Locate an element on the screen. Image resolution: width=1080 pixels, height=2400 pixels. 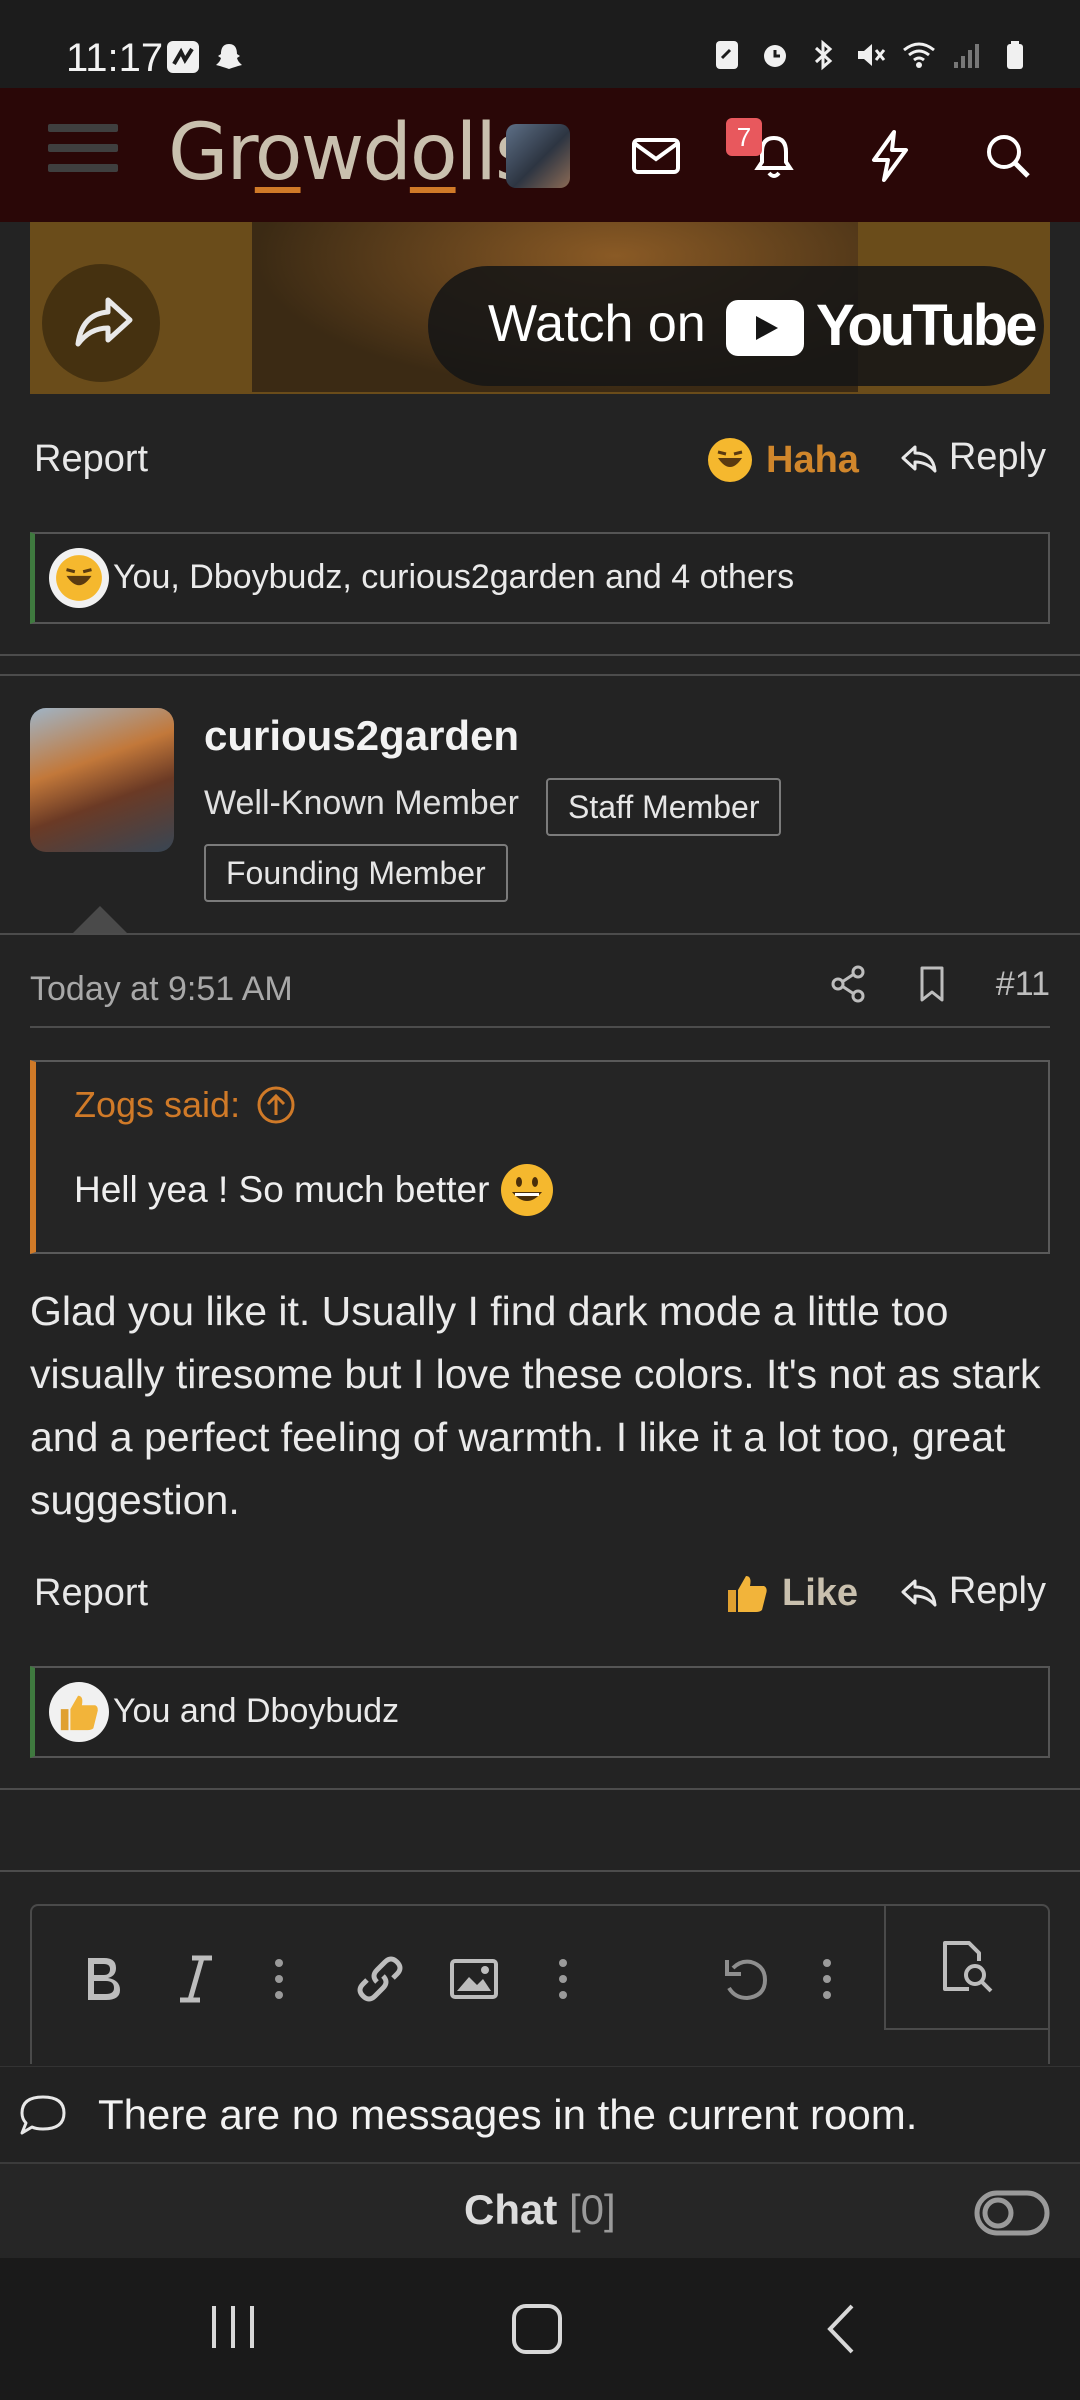
watch-on-youtube-button: Watch on YouTube is located at coordinates (736, 326).